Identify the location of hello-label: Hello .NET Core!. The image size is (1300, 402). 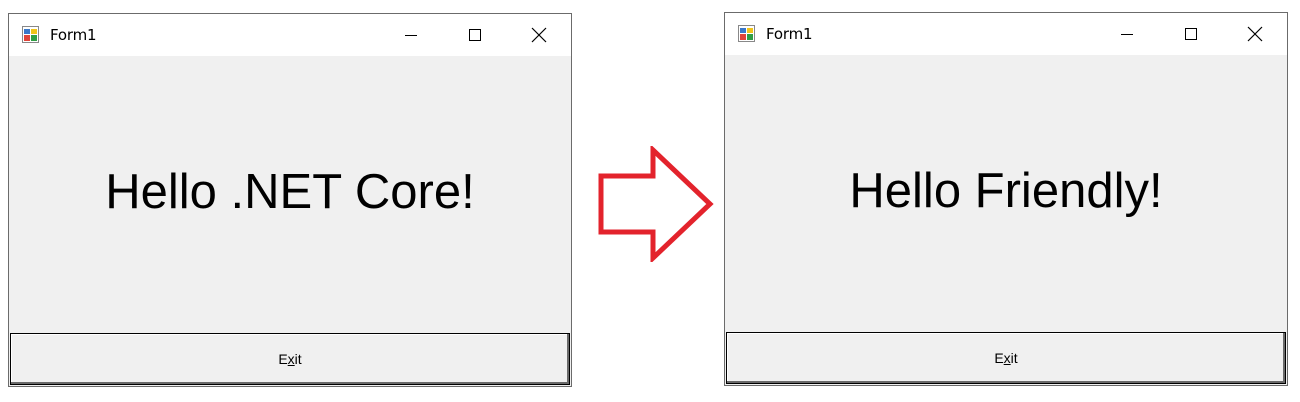
(290, 192).